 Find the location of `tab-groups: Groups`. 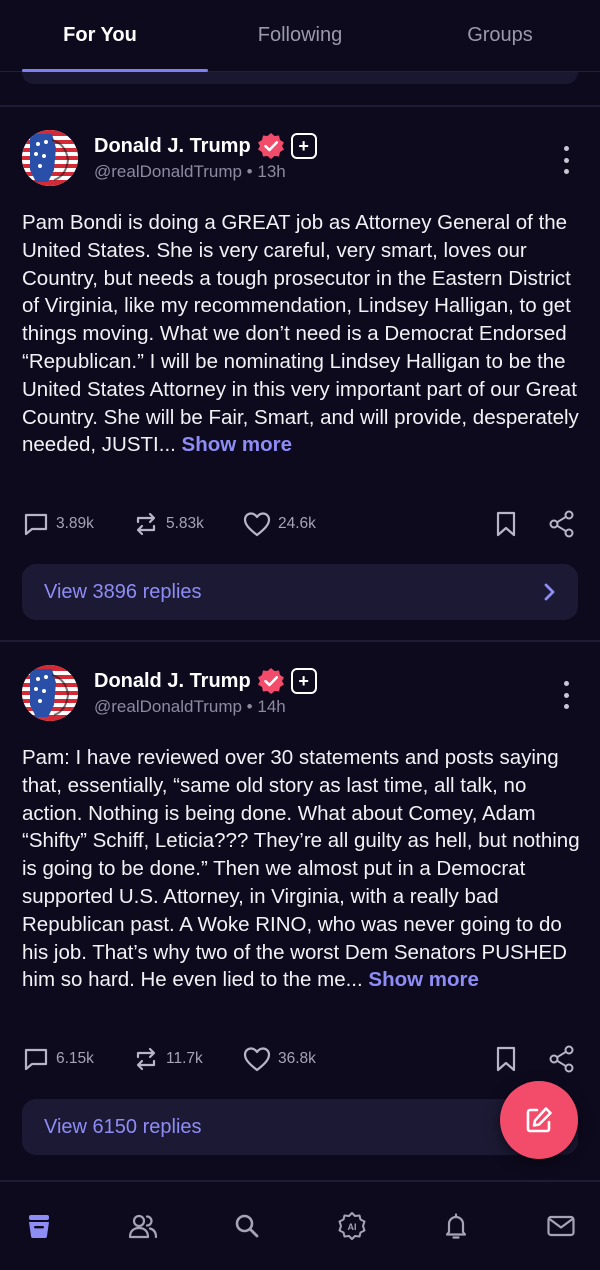

tab-groups: Groups is located at coordinates (500, 35).